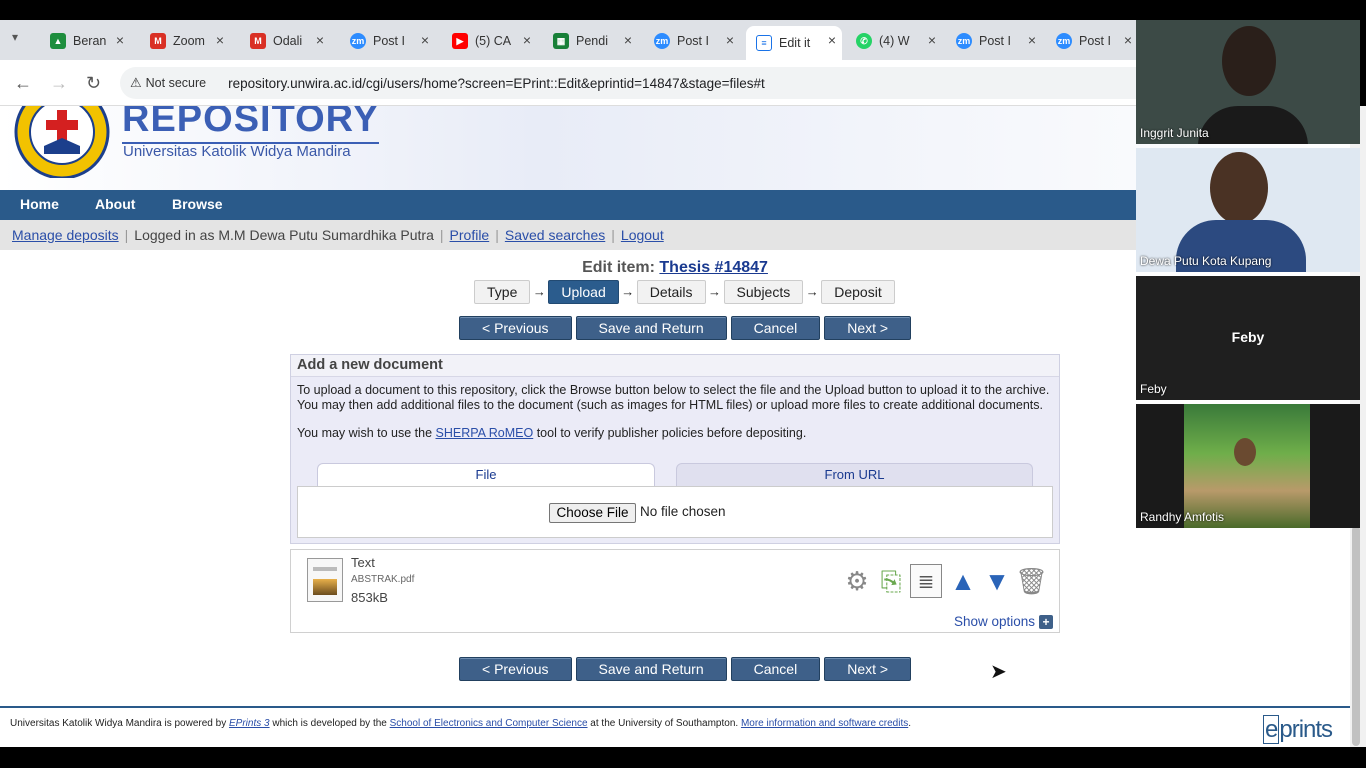 The image size is (1366, 768). Describe the element at coordinates (285, 41) in the screenshot. I see `browser-tab: M Odali ×` at that location.